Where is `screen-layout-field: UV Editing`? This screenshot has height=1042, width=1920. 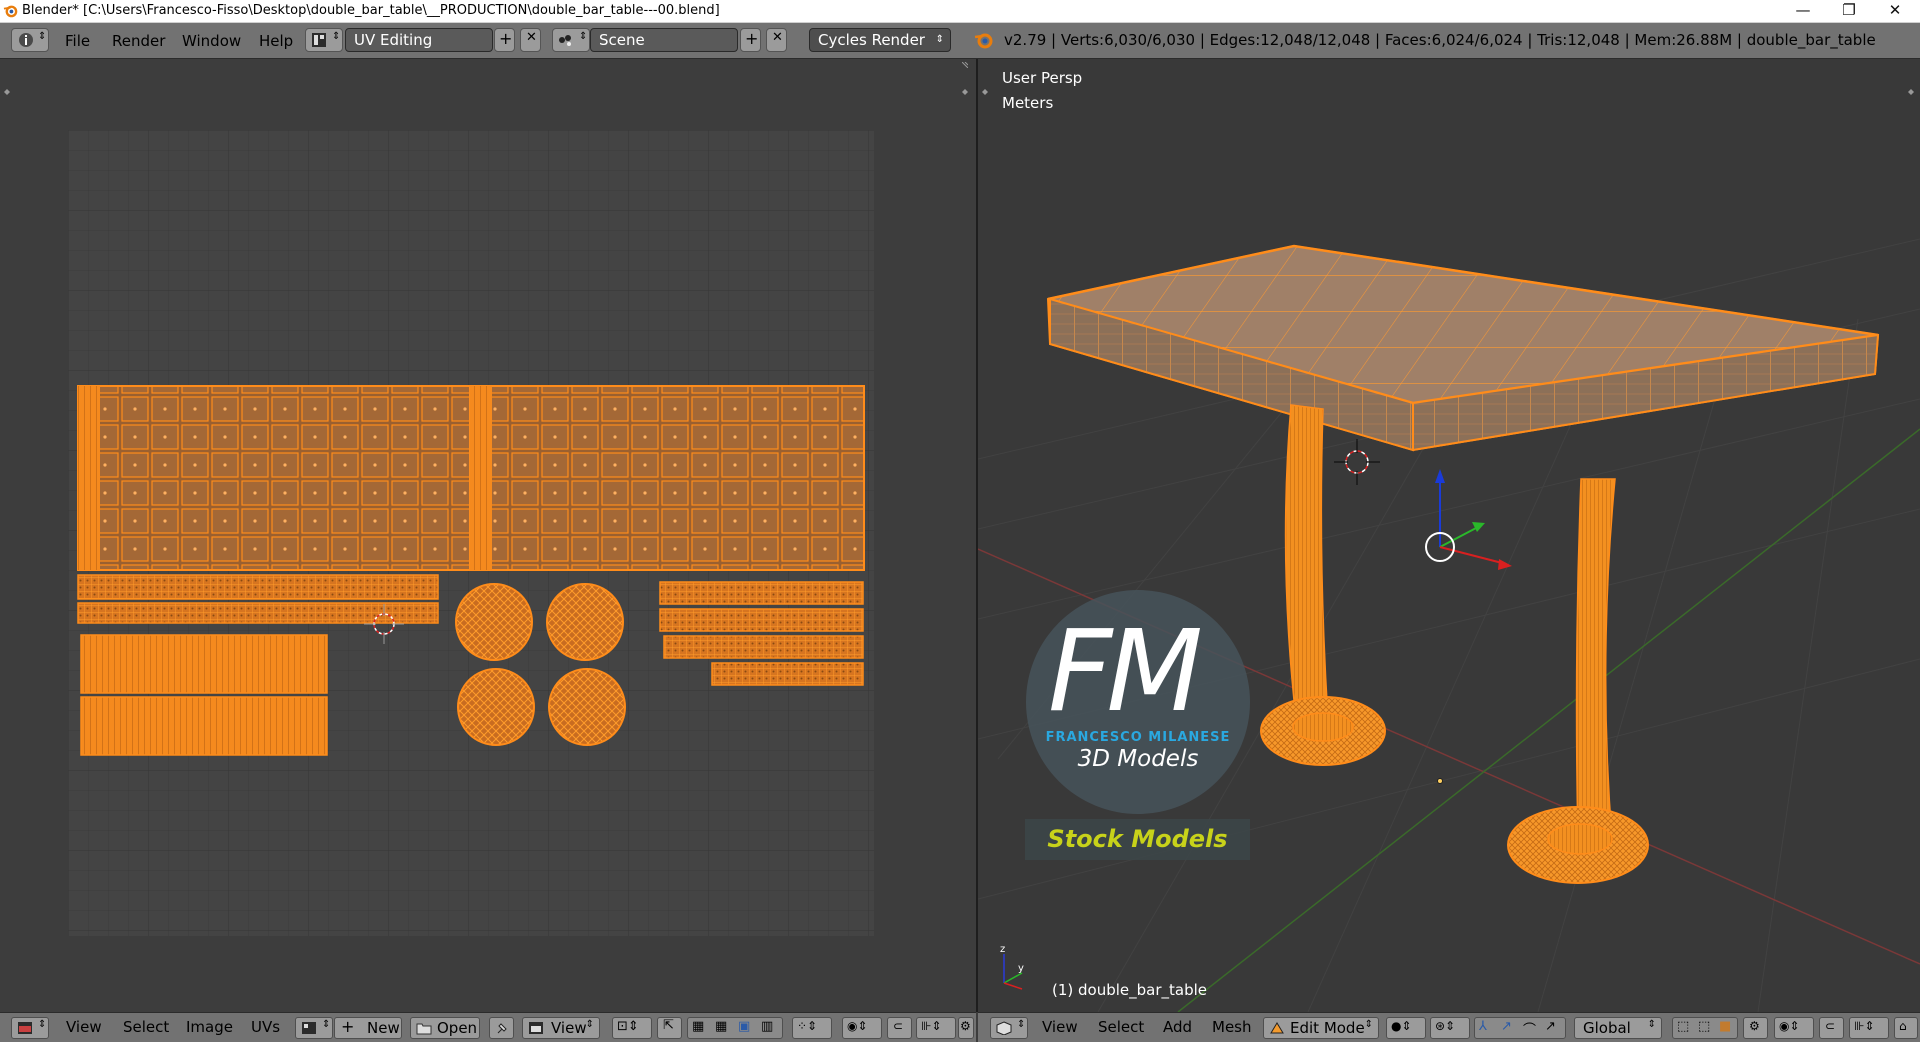 screen-layout-field: UV Editing is located at coordinates (419, 40).